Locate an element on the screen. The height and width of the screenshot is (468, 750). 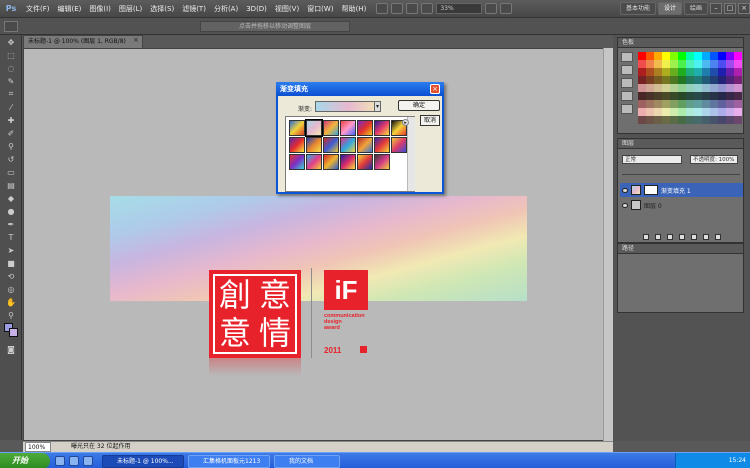
menu-help: 帮助(H) is located at coordinates (354, 9).